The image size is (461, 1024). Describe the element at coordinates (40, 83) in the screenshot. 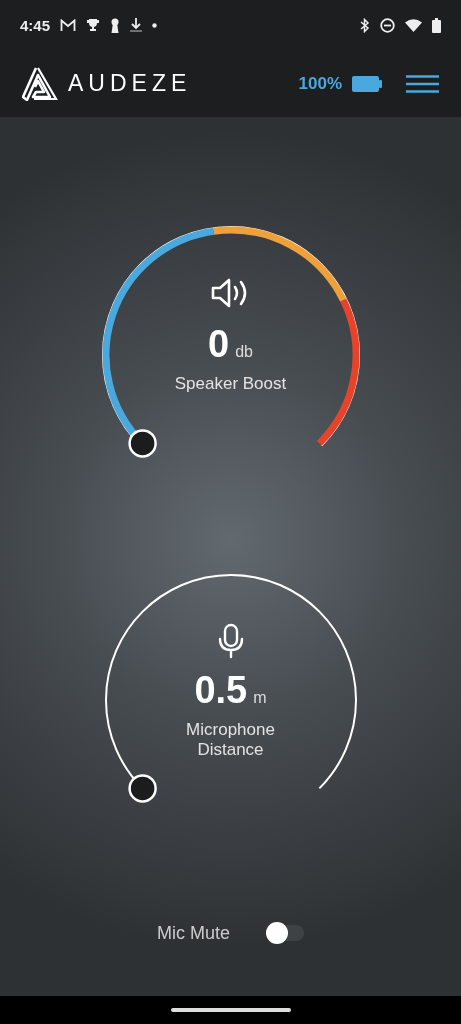

I see `logo-icon` at that location.